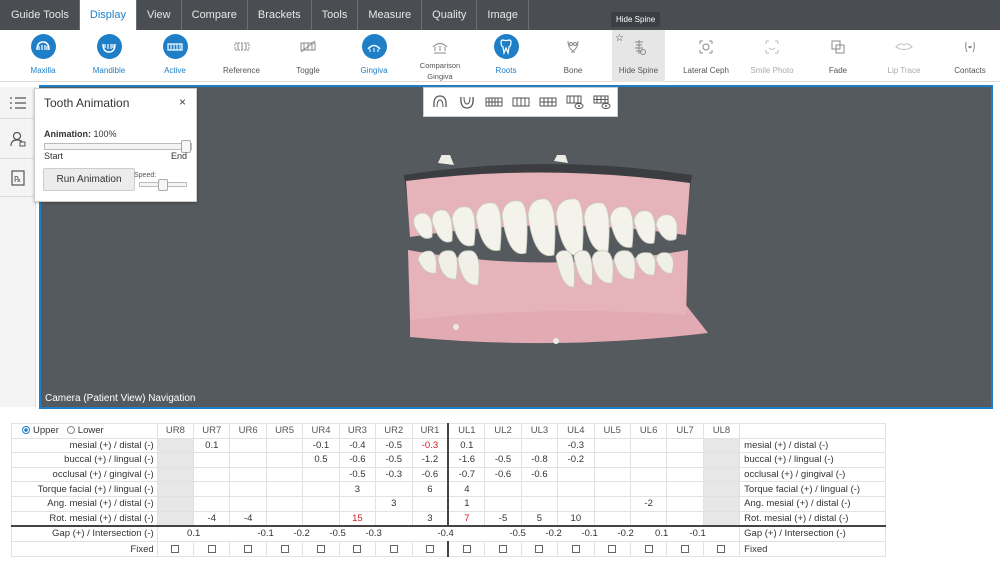 This screenshot has height=563, width=1000. Describe the element at coordinates (430, 431) in the screenshot. I see `tooth-header-ur1: UR1` at that location.